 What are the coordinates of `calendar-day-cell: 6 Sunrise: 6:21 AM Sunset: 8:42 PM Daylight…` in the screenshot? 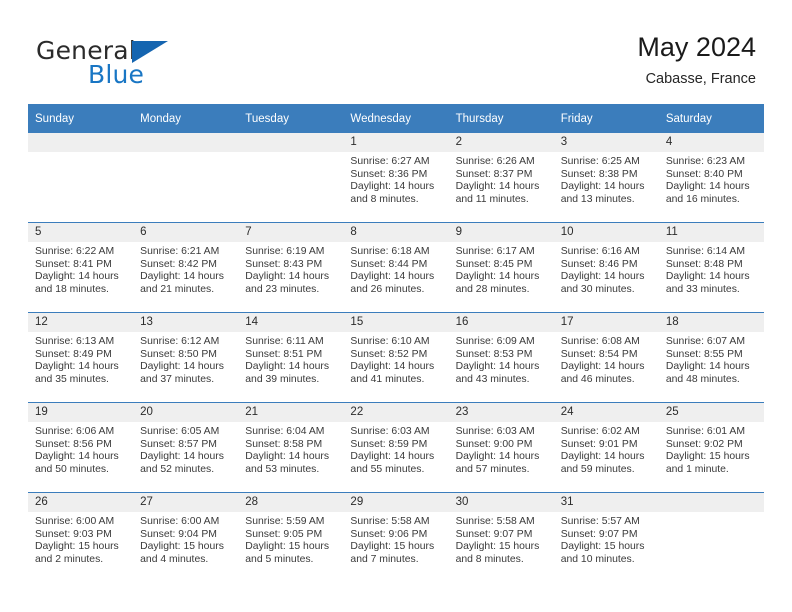 It's located at (186, 267).